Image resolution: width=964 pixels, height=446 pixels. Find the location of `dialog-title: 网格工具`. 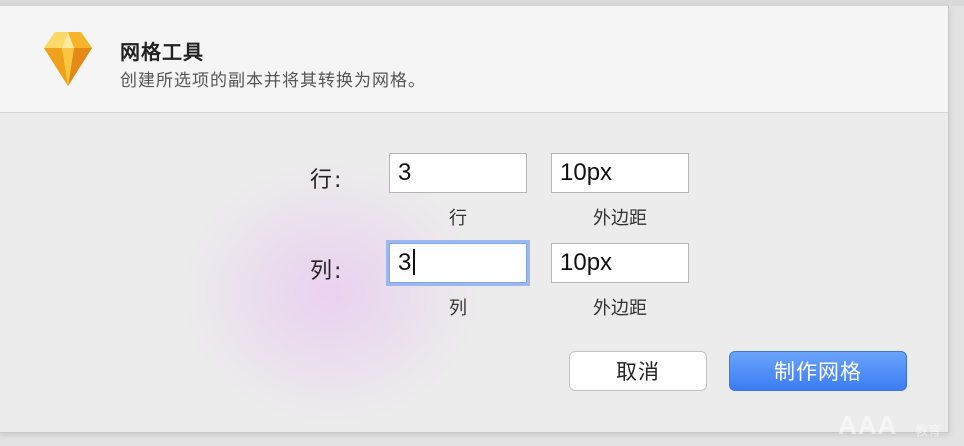

dialog-title: 网格工具 is located at coordinates (162, 52).